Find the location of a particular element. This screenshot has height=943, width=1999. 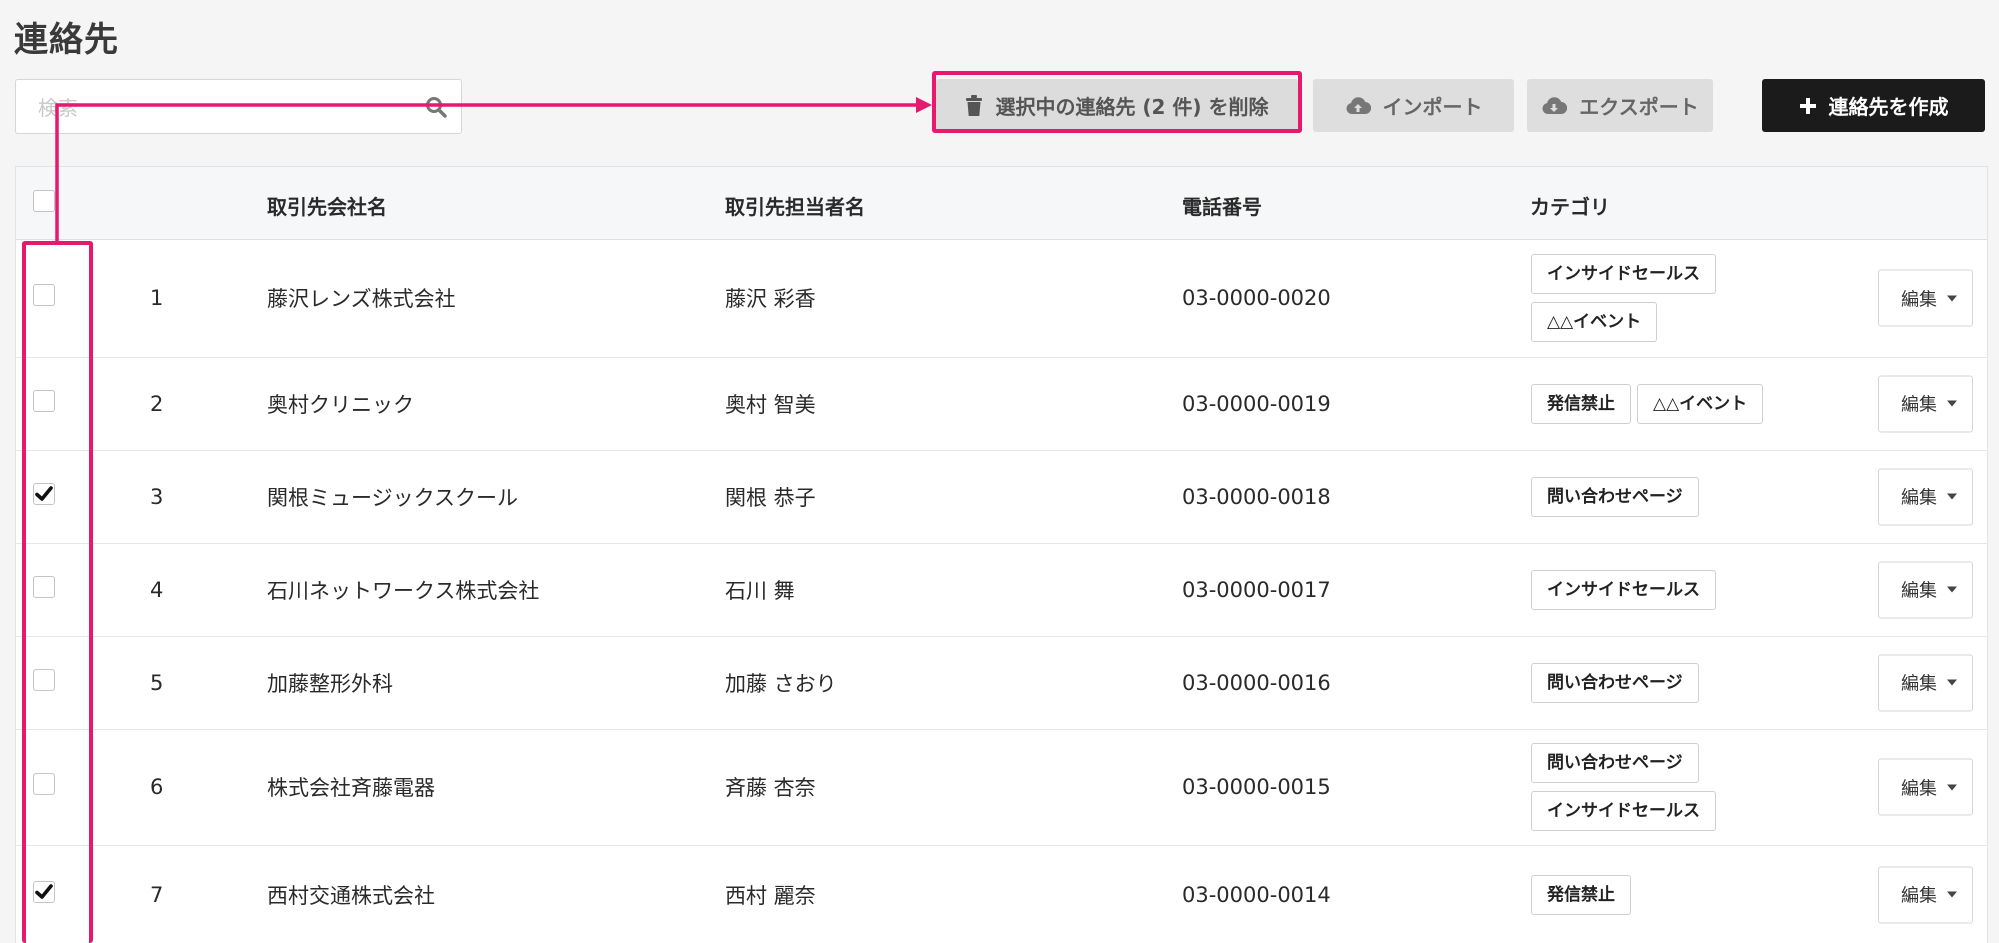

column-header-phone: 電話番号 is located at coordinates (1222, 207).